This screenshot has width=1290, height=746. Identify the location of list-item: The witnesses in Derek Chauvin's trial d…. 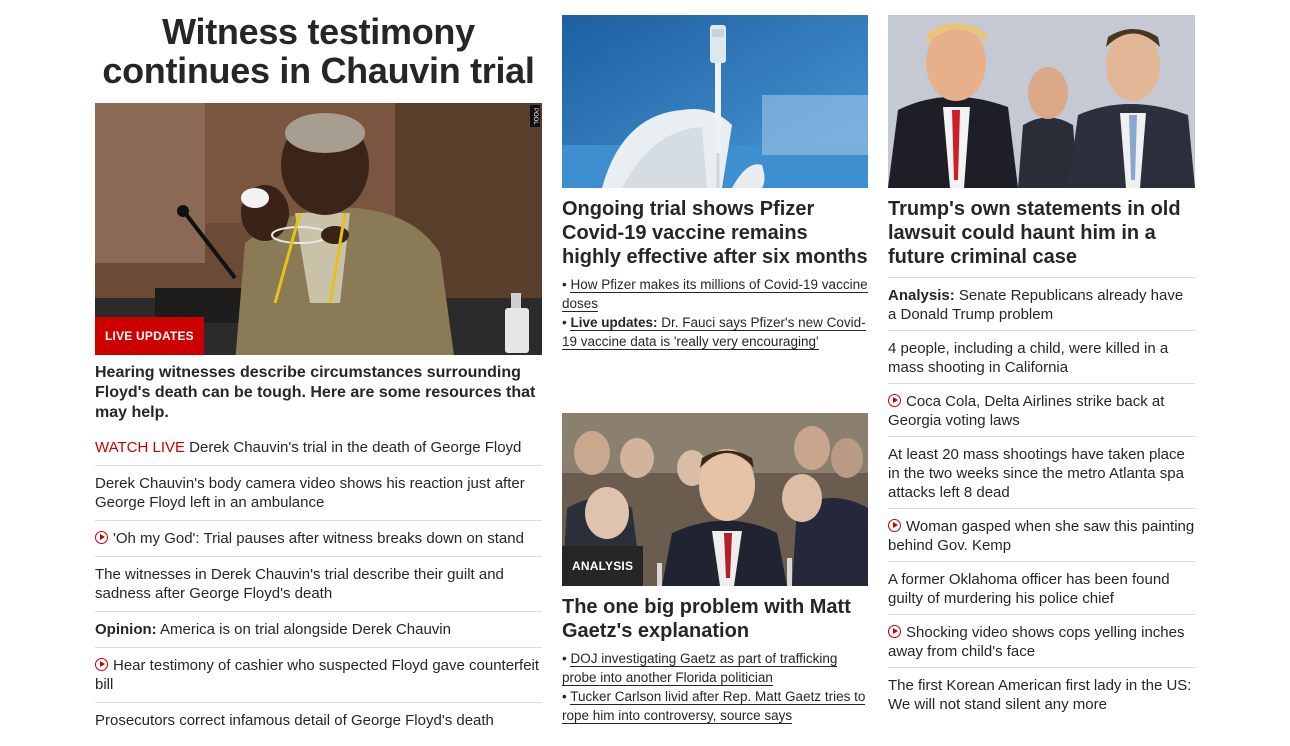
(318, 583).